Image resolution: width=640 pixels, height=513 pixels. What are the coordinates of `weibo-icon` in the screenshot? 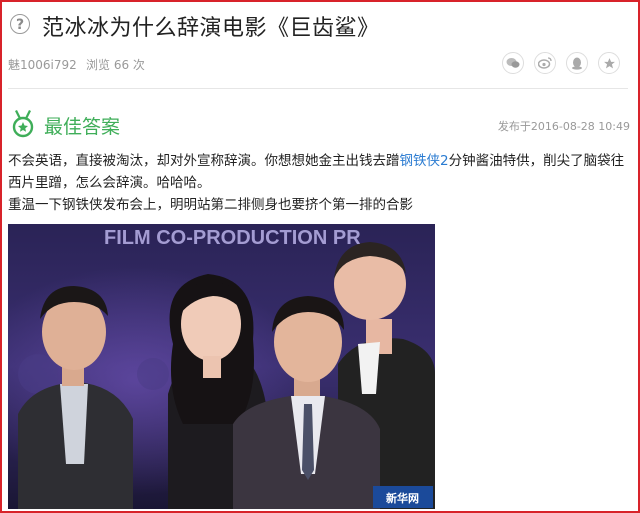 It's located at (545, 63).